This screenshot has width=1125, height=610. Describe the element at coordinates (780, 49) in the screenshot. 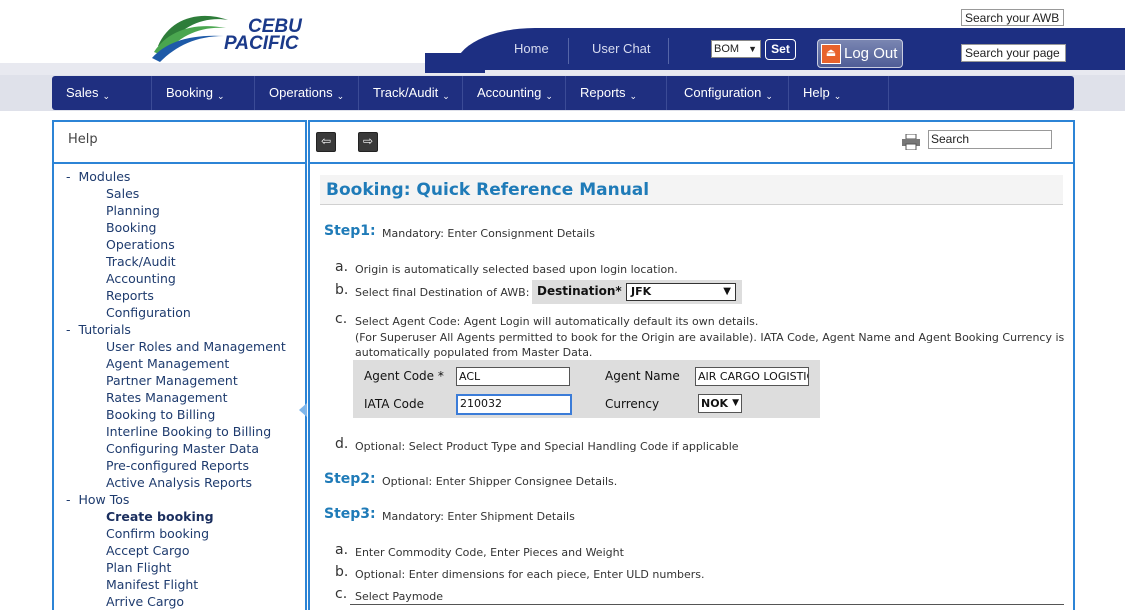

I see `set-button: Set` at that location.